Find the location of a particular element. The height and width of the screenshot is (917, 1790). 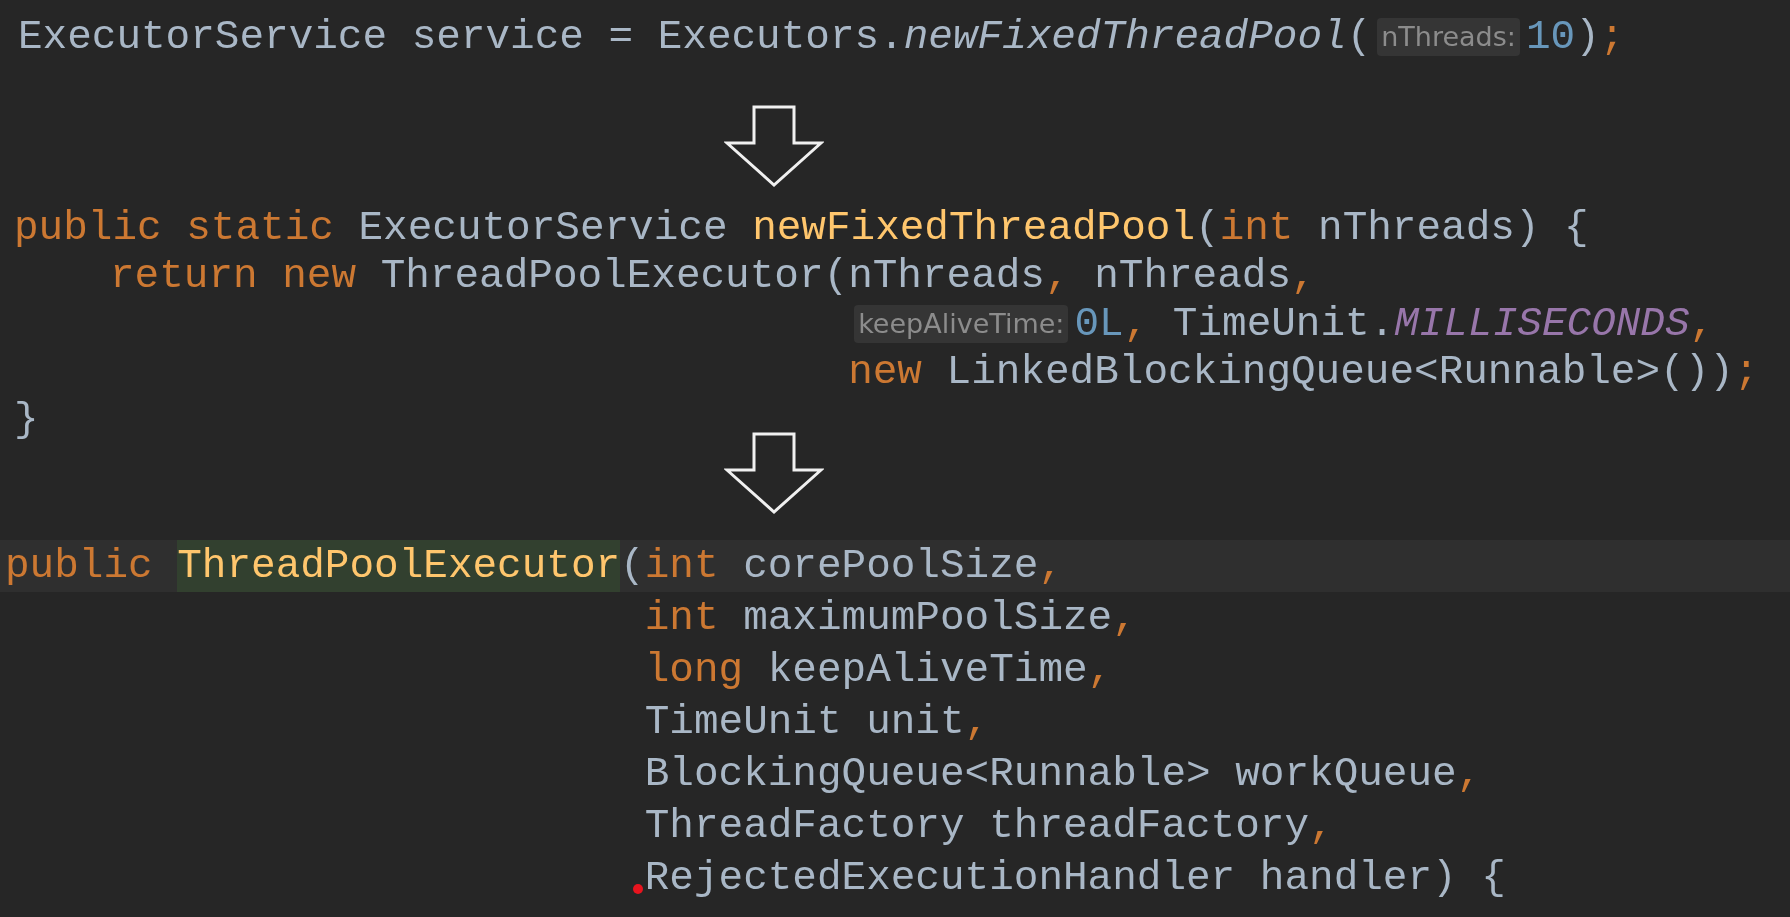

code-text: maximumPoolSize is located at coordinates (928, 618).